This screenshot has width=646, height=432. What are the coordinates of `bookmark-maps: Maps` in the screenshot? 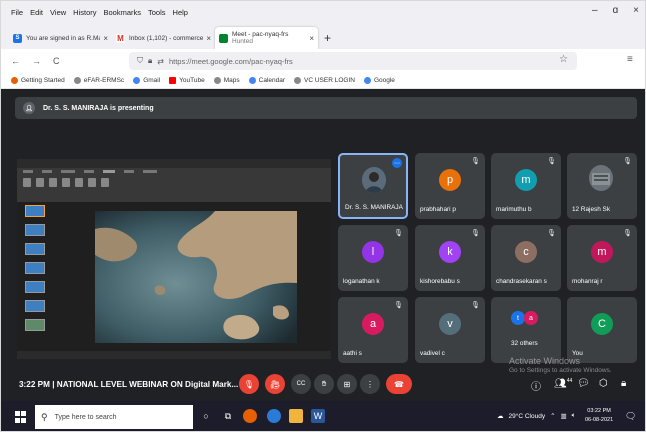 It's located at (226, 80).